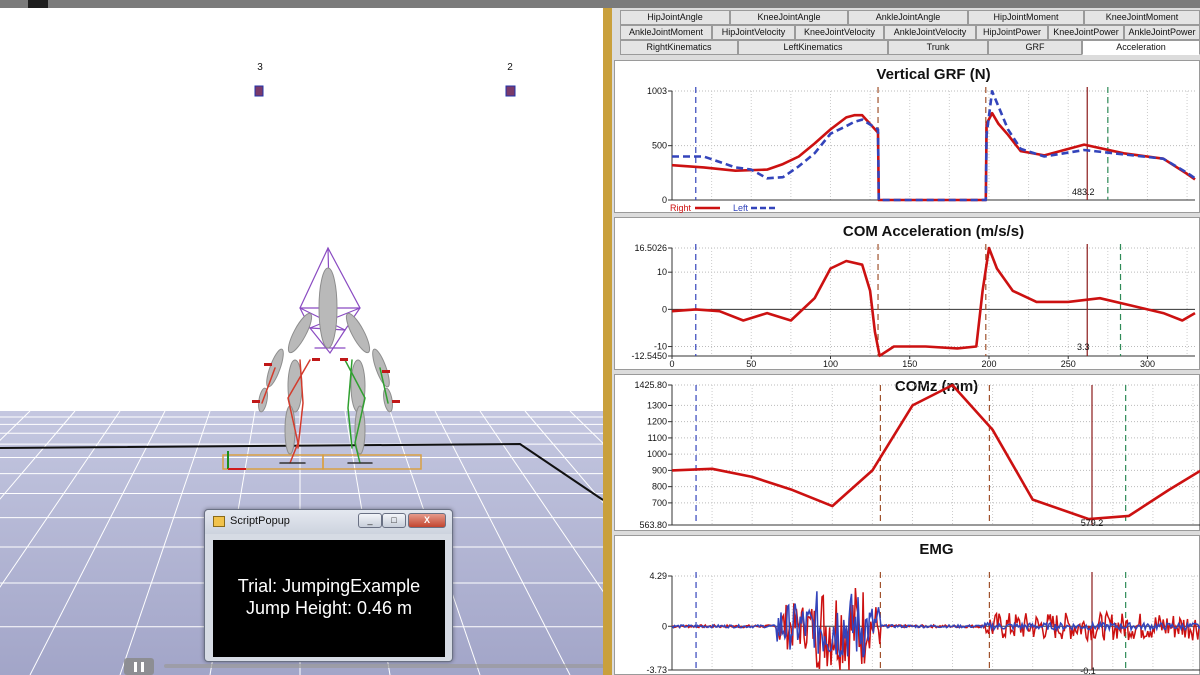 This screenshot has width=1200, height=675. I want to click on tab-ankle-joint-angle: AnkleJointAngle, so click(908, 17).